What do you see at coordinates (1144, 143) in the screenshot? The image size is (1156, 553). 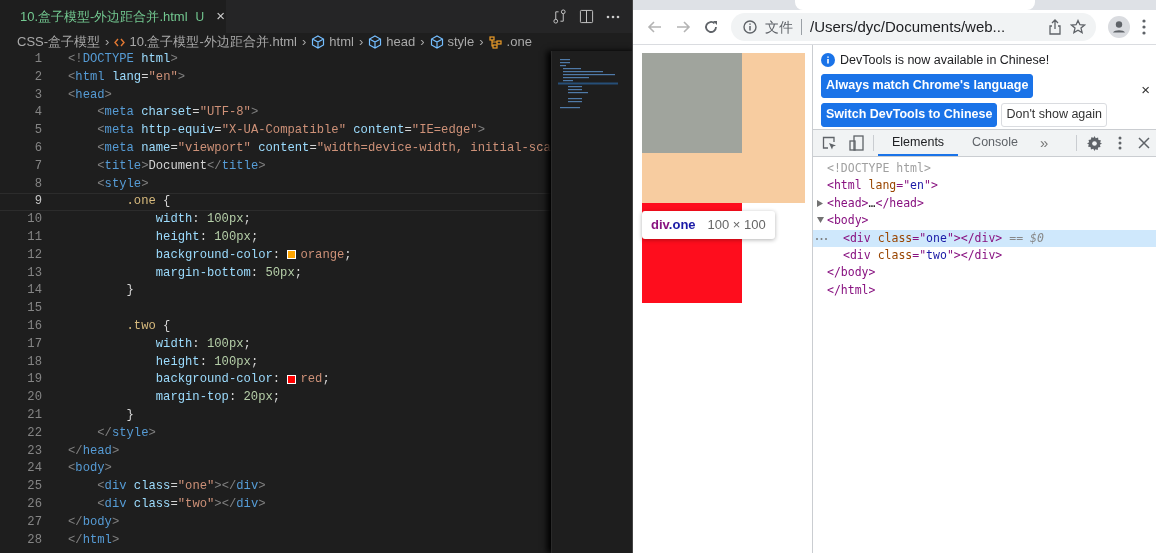 I see `close-icon` at bounding box center [1144, 143].